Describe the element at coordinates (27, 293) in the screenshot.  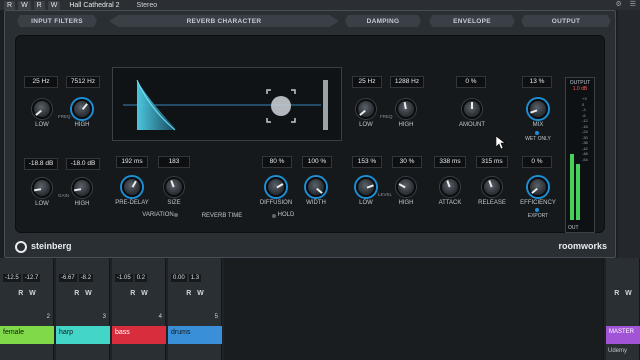
I see `channel-1-rw: R W` at that location.